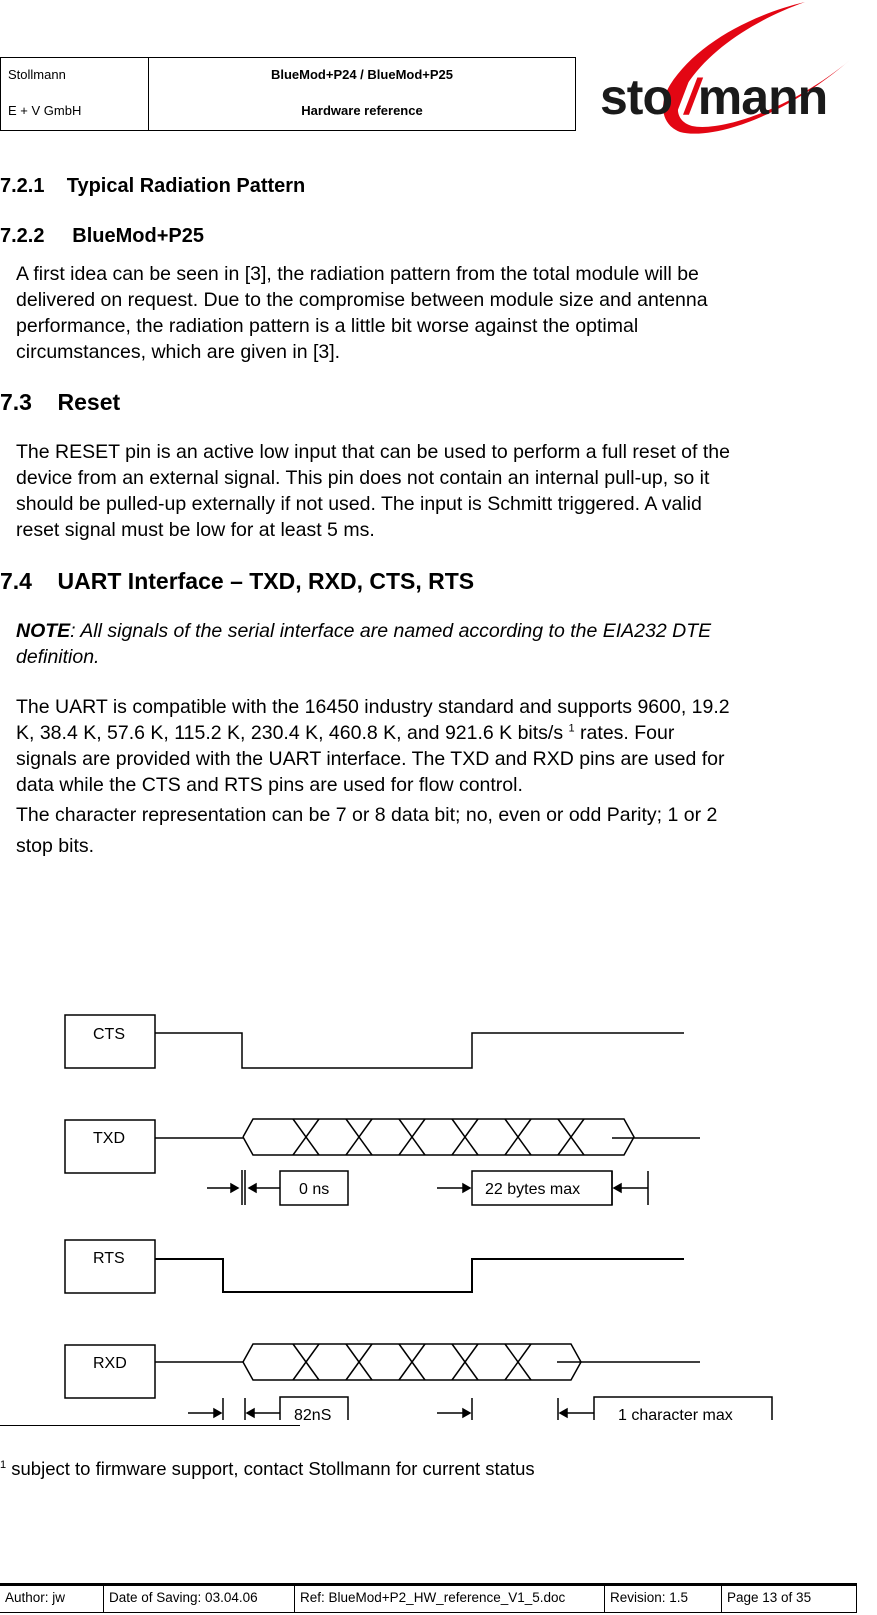 The height and width of the screenshot is (1615, 877). I want to click on txd-signal: TXD 0 ns 22 bytes max, so click(382, 1162).